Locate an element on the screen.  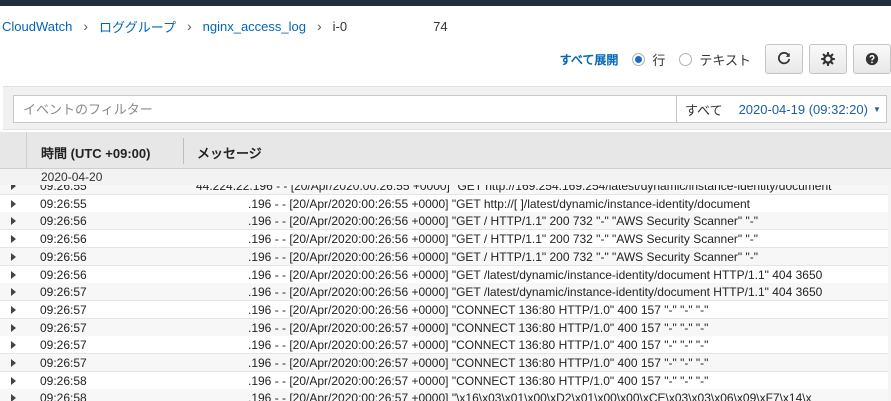
view-controls: すべて展開 行 テキスト is located at coordinates (725, 59).